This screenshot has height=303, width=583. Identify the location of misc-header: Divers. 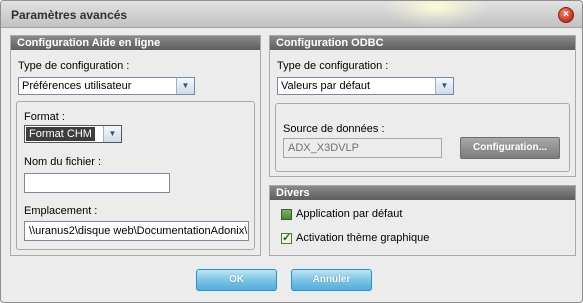
(422, 193).